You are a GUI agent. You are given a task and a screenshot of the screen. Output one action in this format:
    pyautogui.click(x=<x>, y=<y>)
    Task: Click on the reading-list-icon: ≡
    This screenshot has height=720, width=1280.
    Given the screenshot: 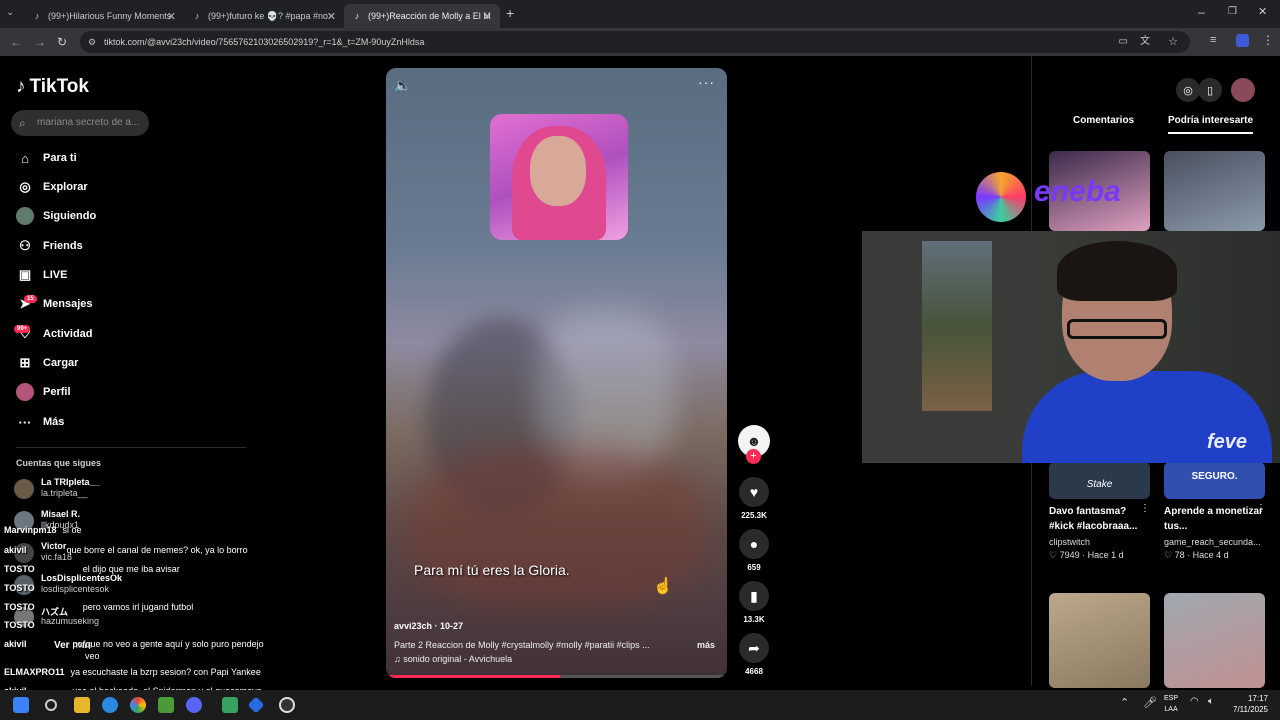 What is the action you would take?
    pyautogui.click(x=1213, y=40)
    